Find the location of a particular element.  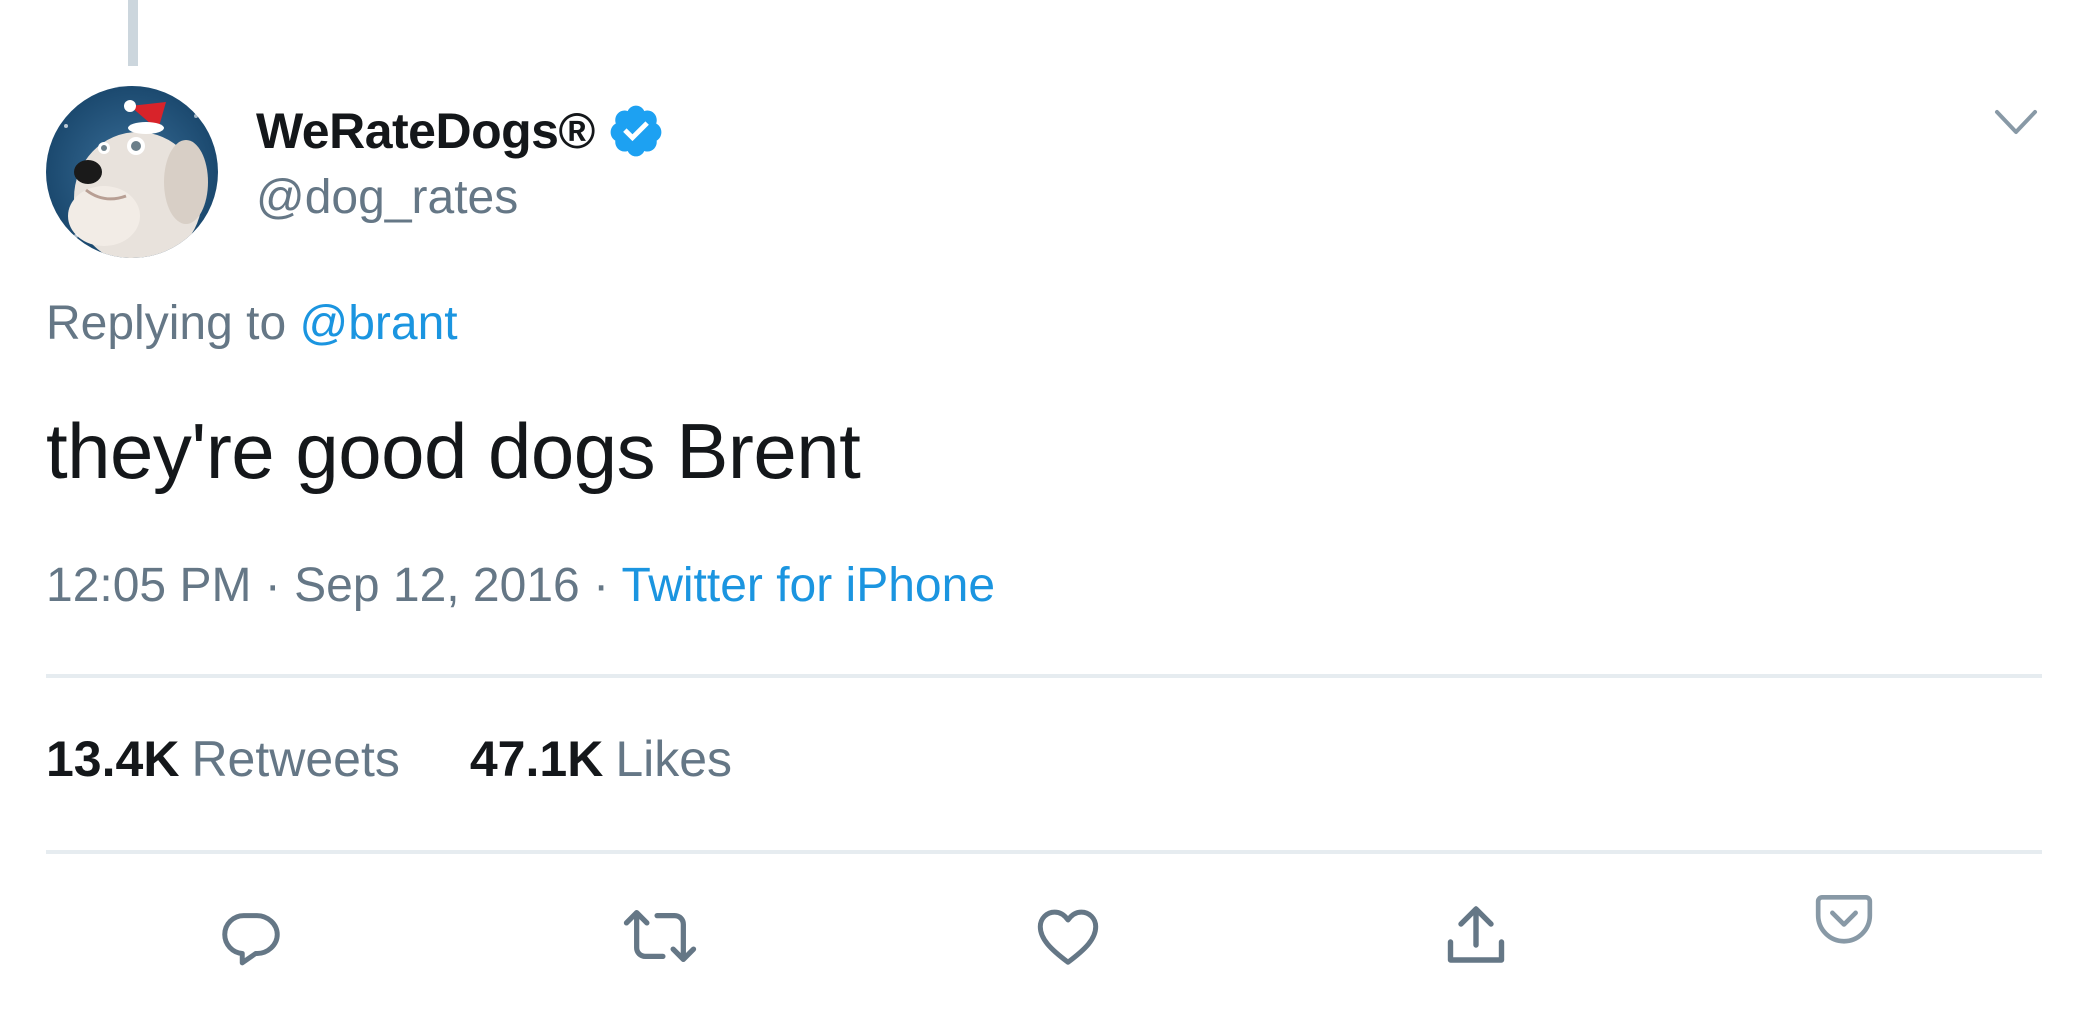

share-button is located at coordinates (1476, 936).